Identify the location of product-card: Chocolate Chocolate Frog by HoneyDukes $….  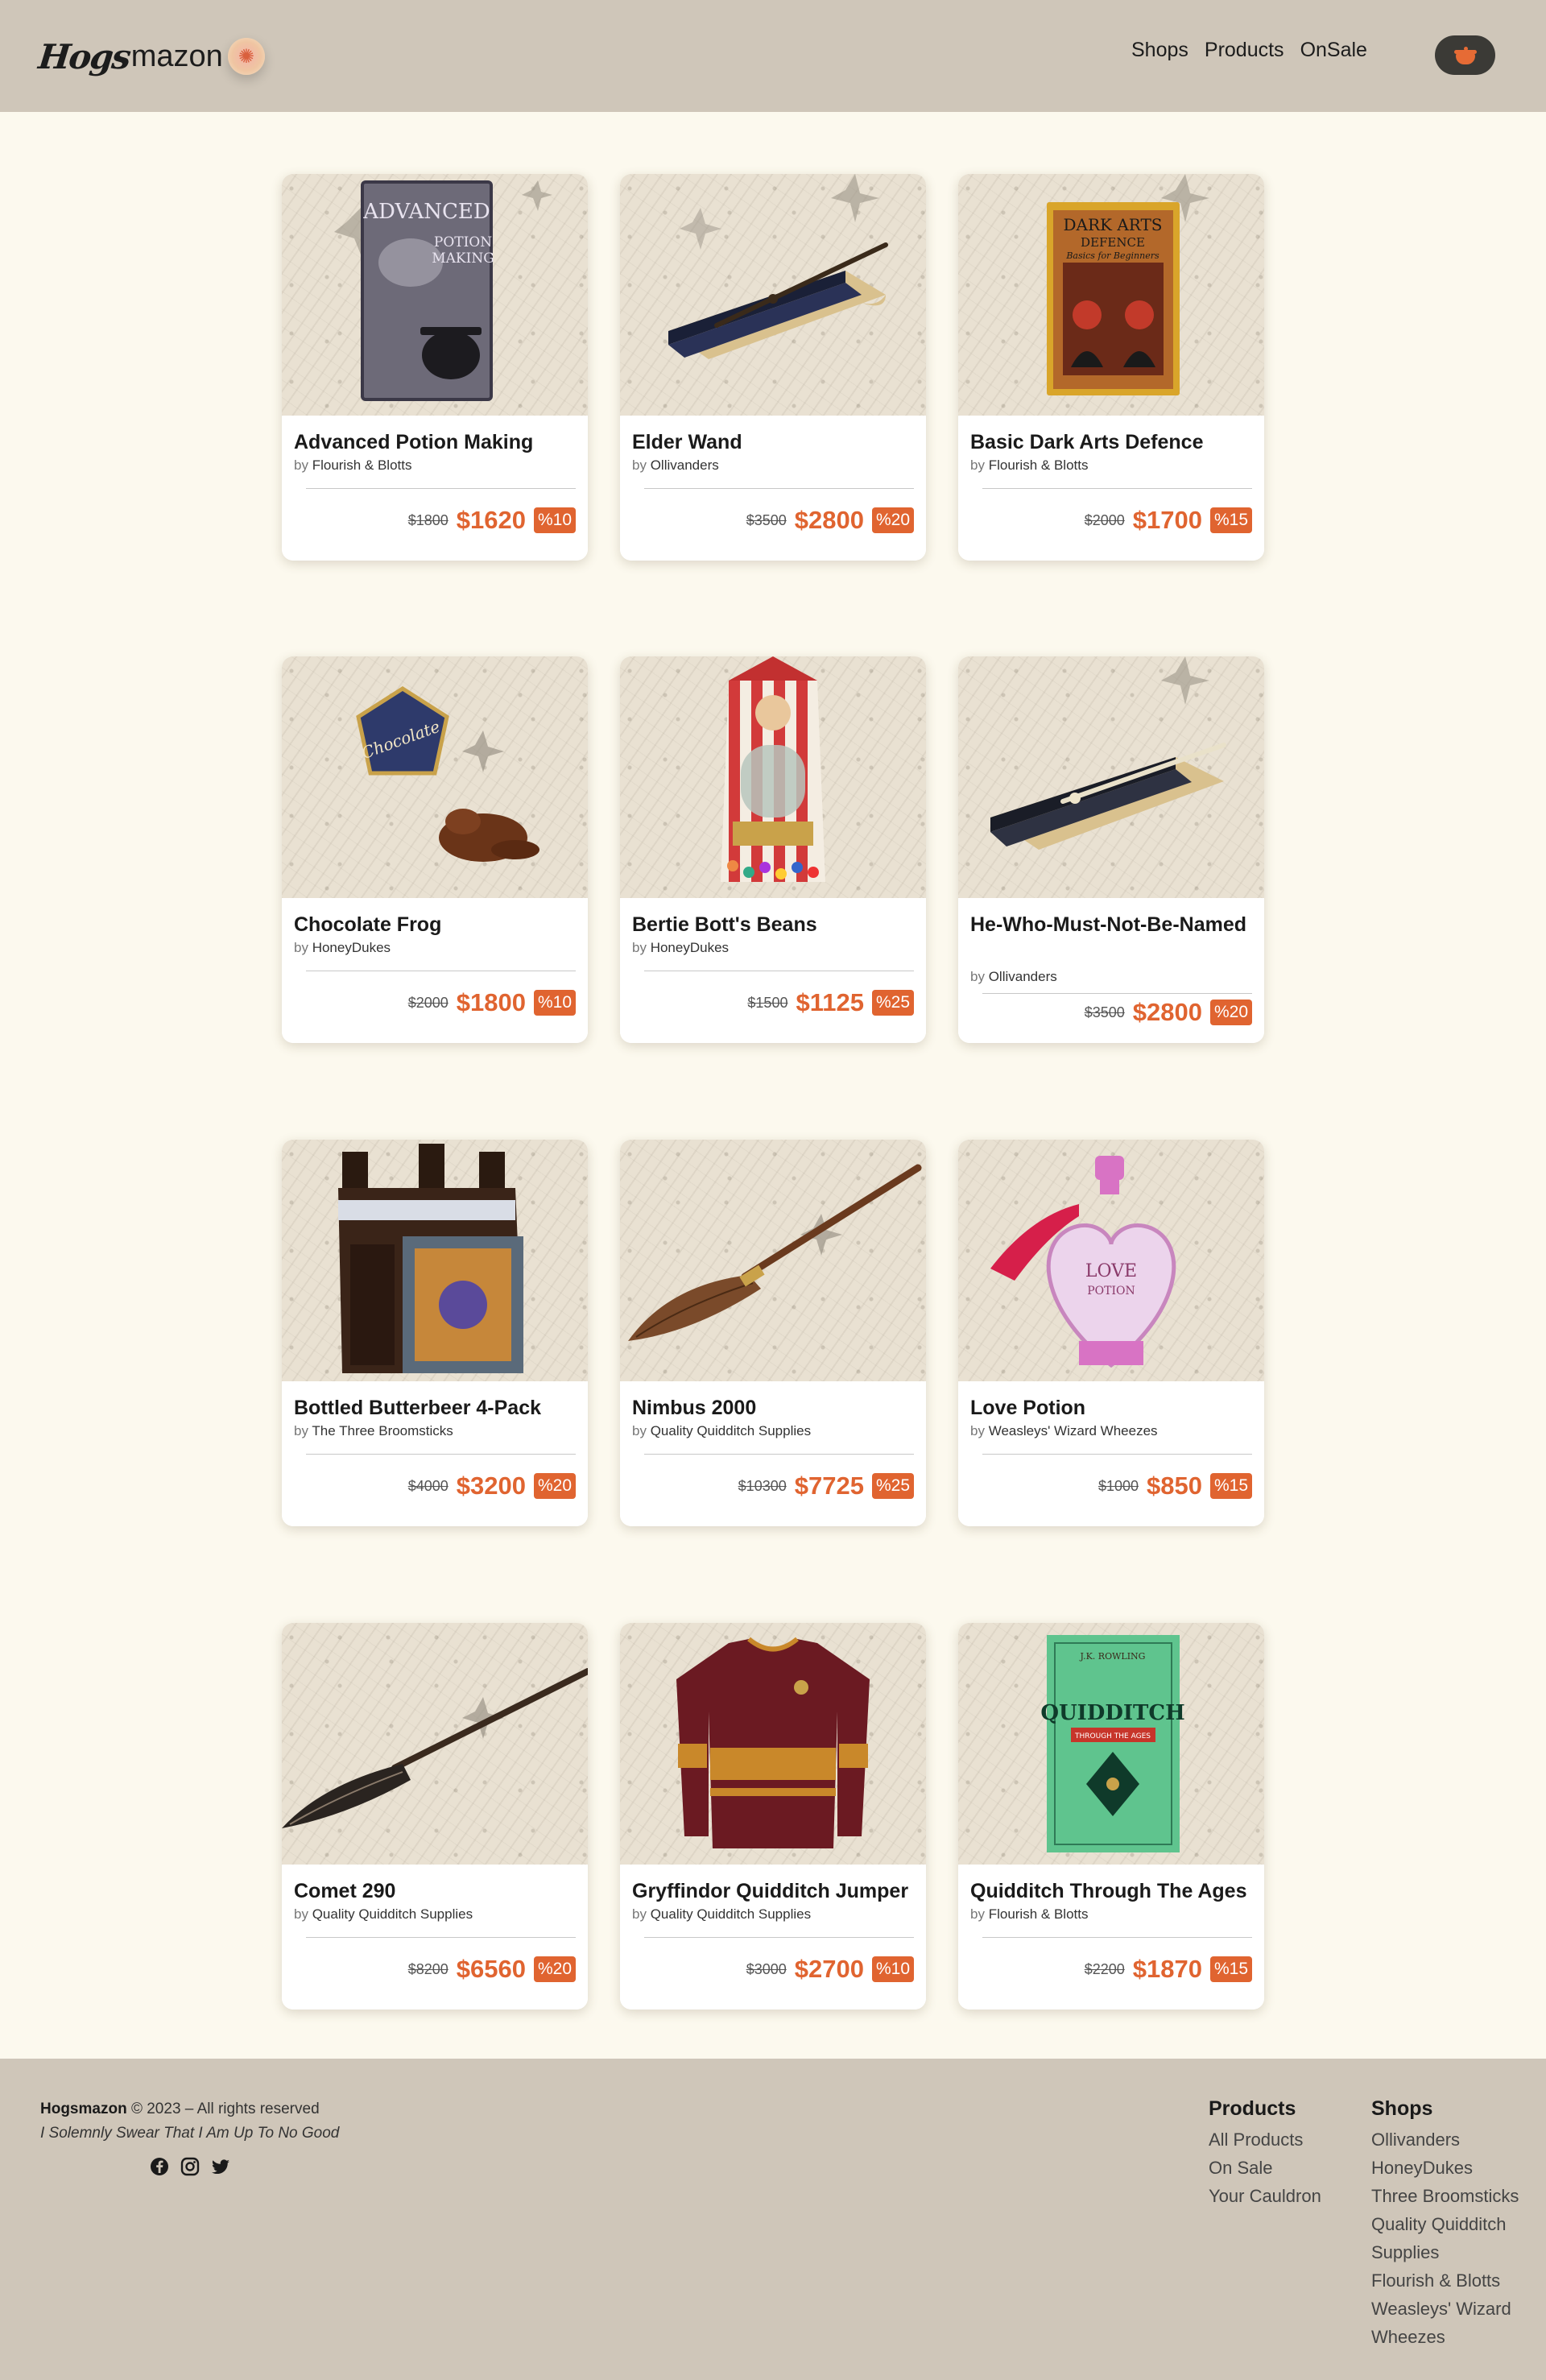
(435, 849).